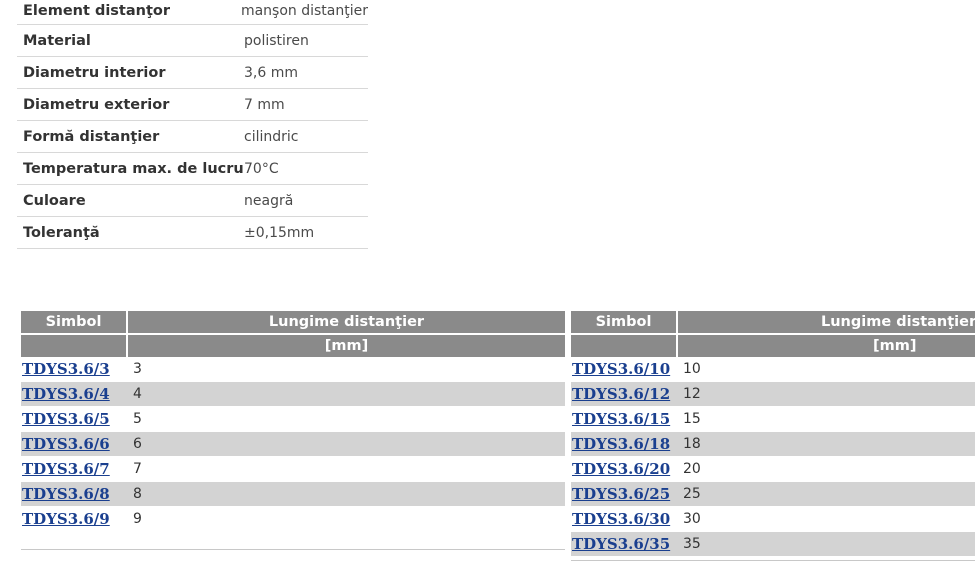 The image size is (975, 561). What do you see at coordinates (276, 40) in the screenshot?
I see `spec-value: polistiren` at bounding box center [276, 40].